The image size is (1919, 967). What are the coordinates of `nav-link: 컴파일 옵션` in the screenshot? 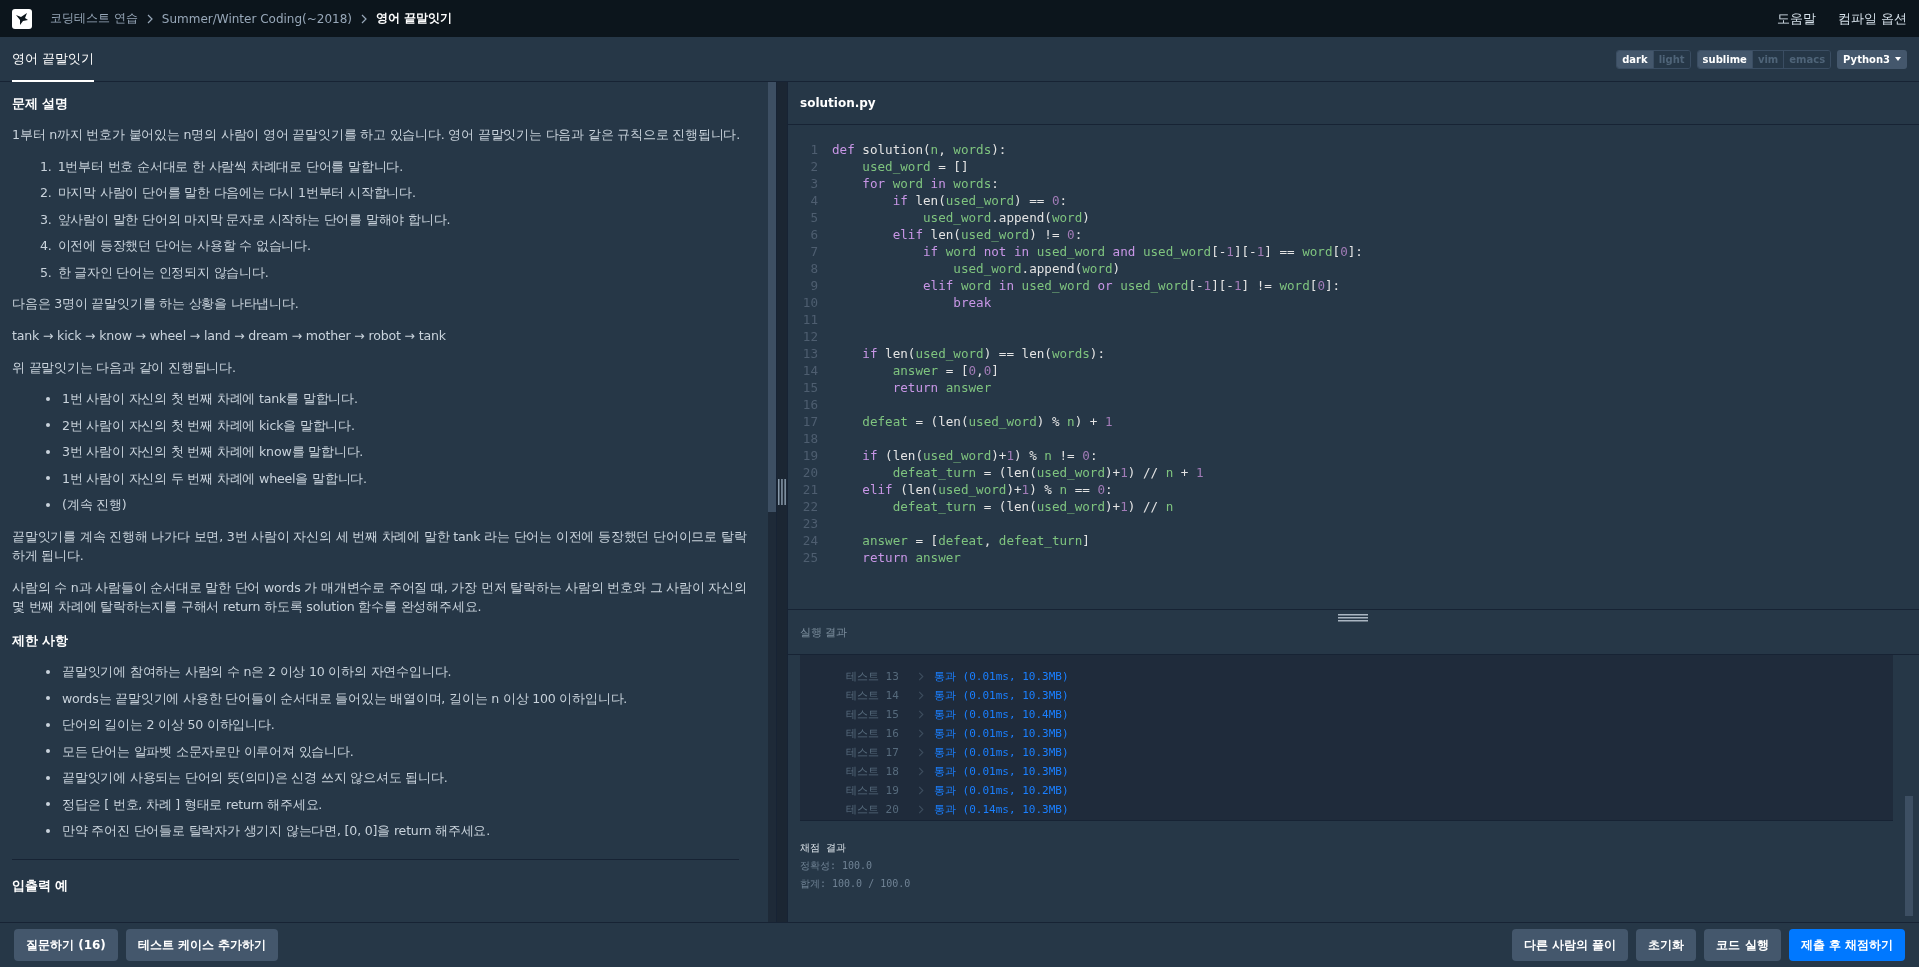 It's located at (1872, 18).